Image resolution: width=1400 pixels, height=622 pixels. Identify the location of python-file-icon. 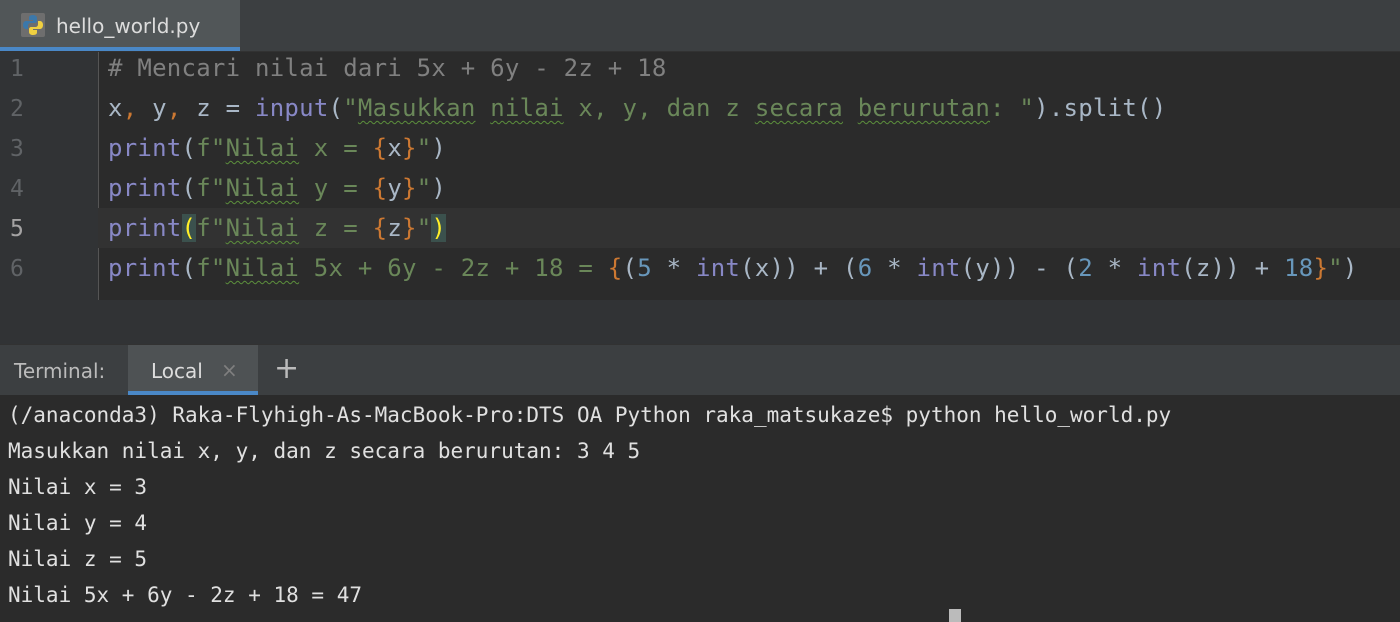
(33, 25).